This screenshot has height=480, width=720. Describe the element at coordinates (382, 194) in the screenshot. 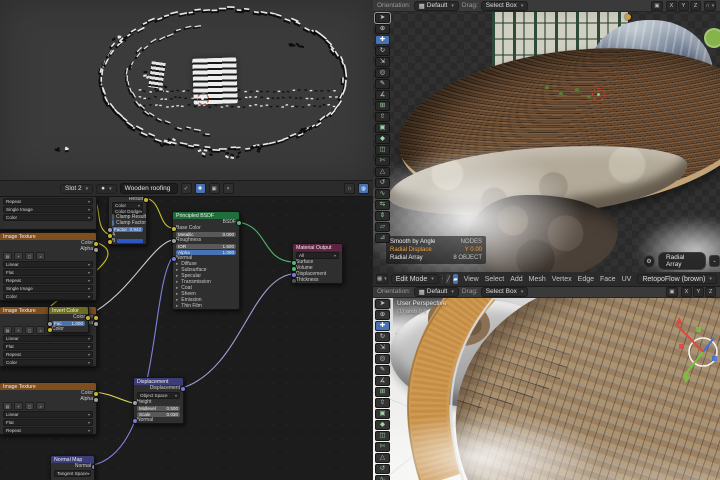

I see `smooth-tool-icon: ∿` at that location.